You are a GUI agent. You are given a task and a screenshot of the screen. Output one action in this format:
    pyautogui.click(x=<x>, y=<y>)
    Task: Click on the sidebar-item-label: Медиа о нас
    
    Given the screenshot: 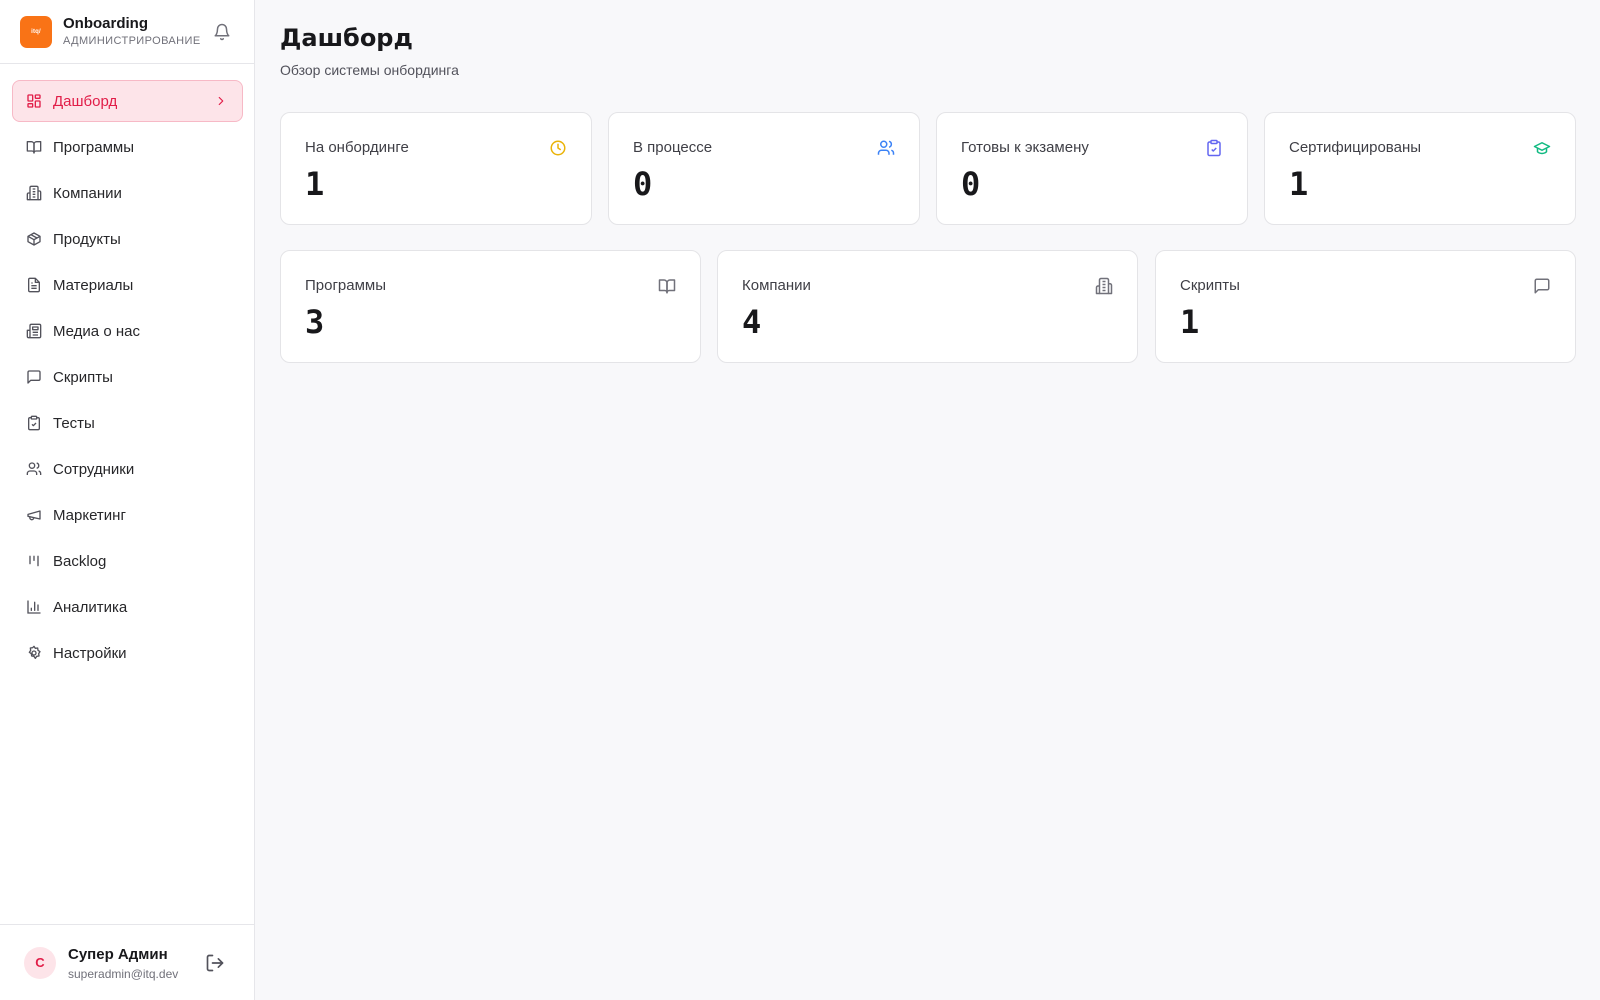 What is the action you would take?
    pyautogui.click(x=96, y=331)
    